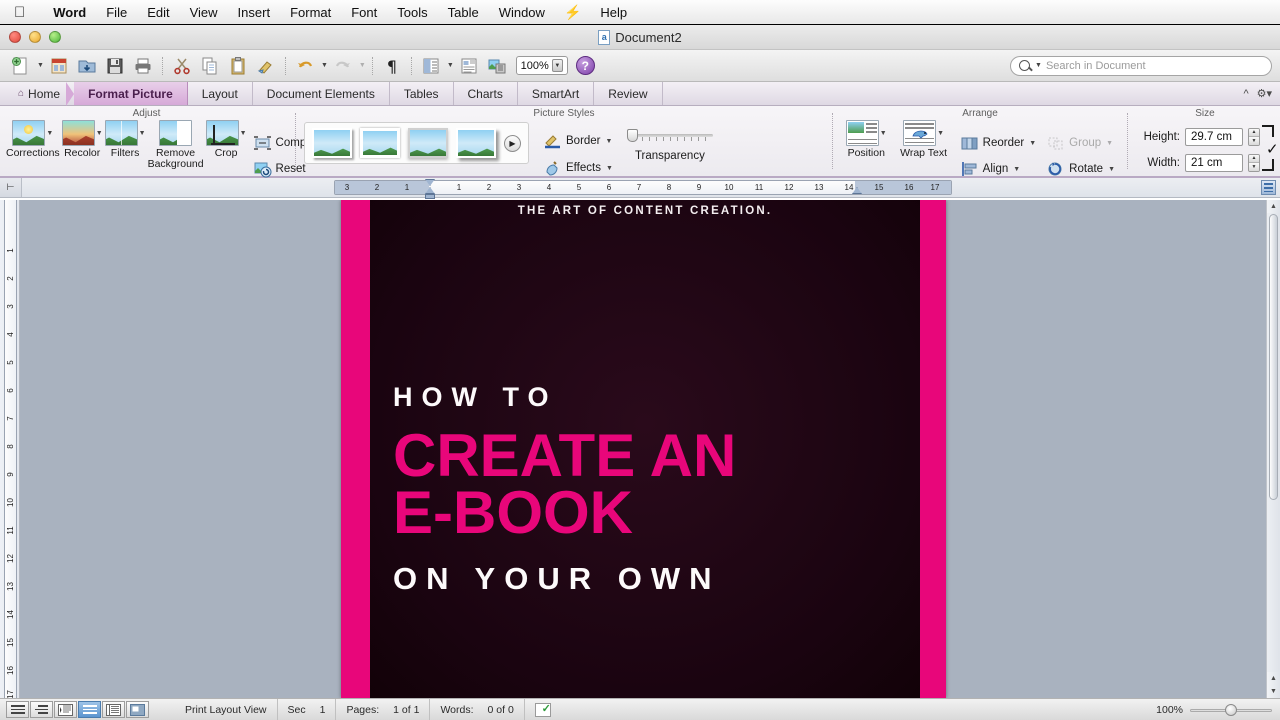  Describe the element at coordinates (40, 65) in the screenshot. I see `new-document-dropdown: ▼` at that location.